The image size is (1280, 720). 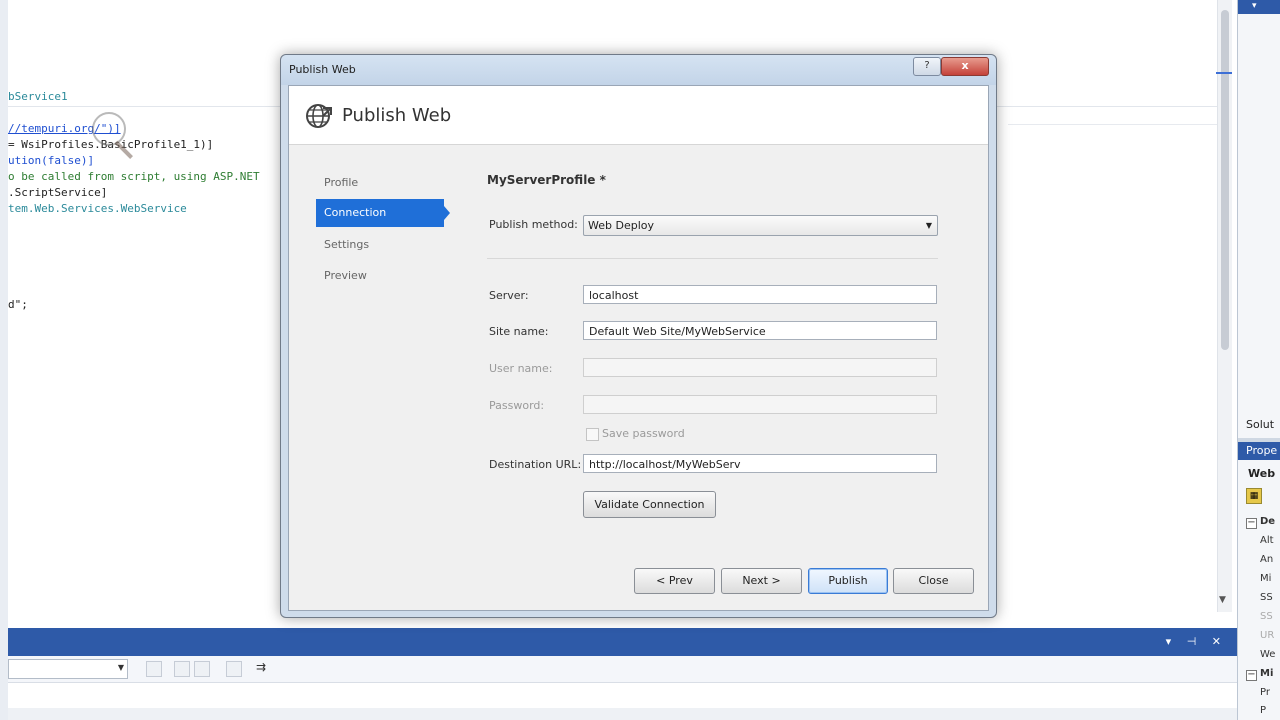 I want to click on nav-item-preview: Preview, so click(x=381, y=276).